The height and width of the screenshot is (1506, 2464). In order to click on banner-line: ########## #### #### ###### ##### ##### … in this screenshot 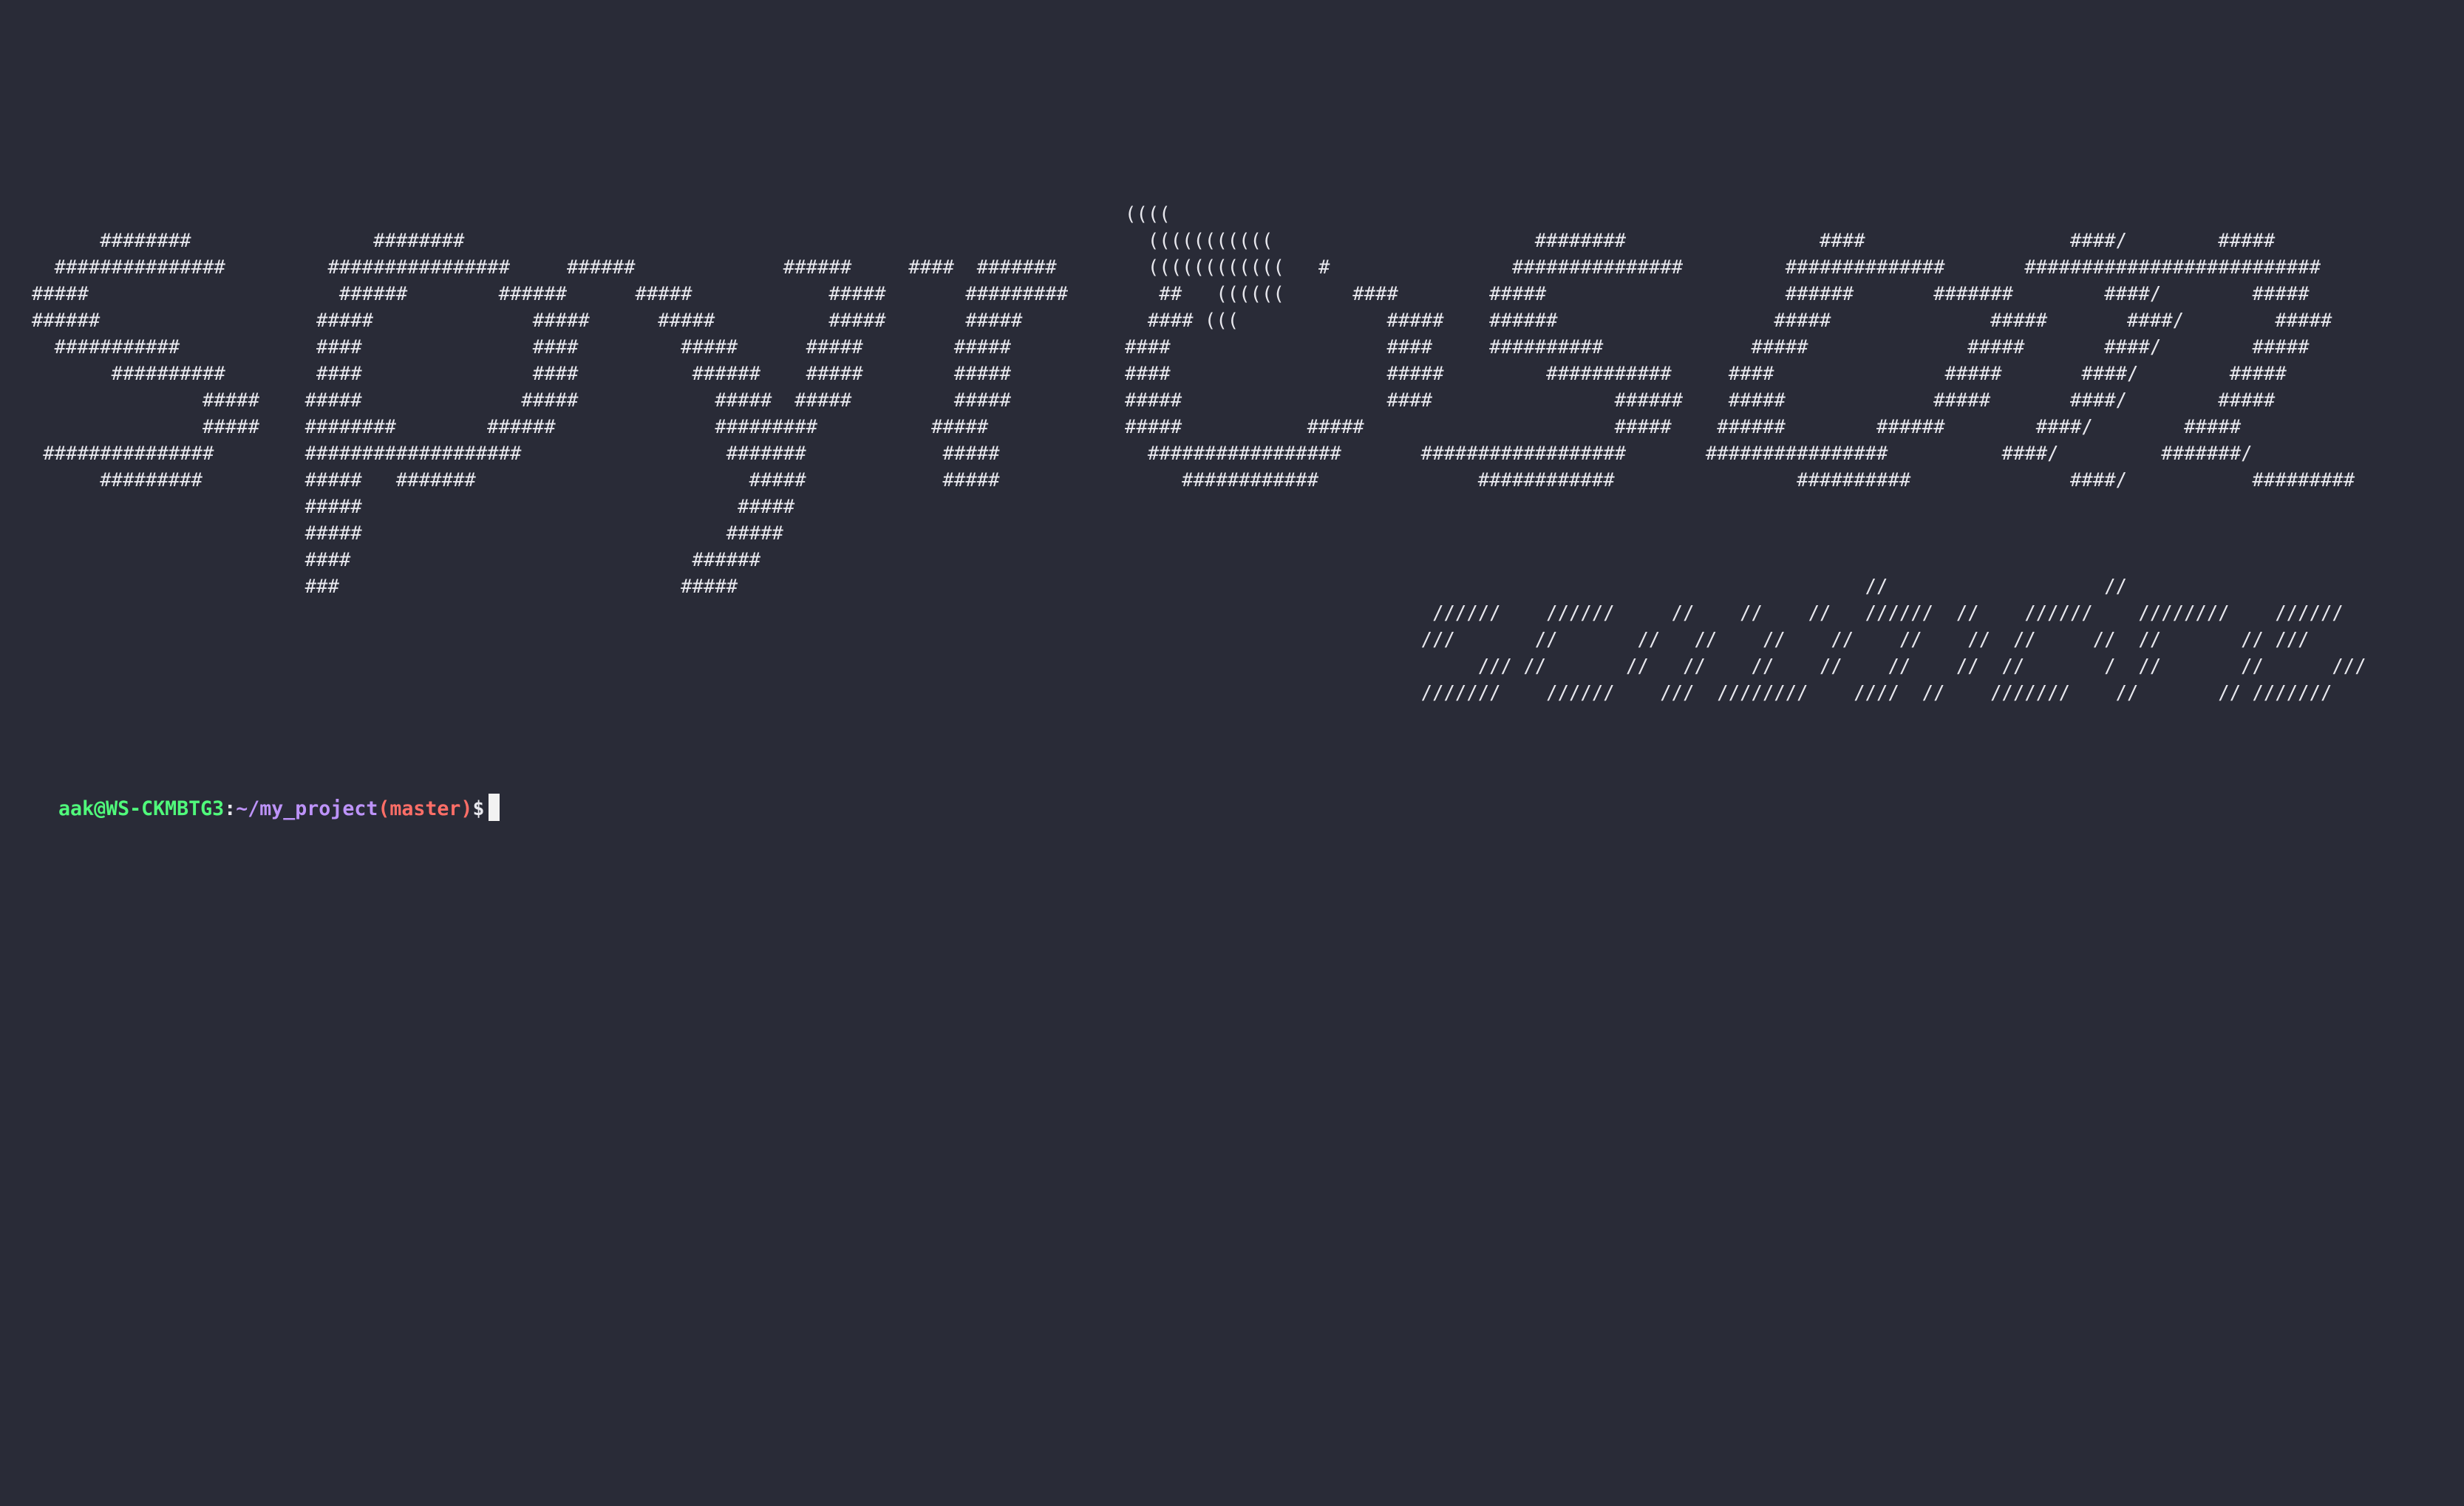, I will do `click(1148, 374)`.